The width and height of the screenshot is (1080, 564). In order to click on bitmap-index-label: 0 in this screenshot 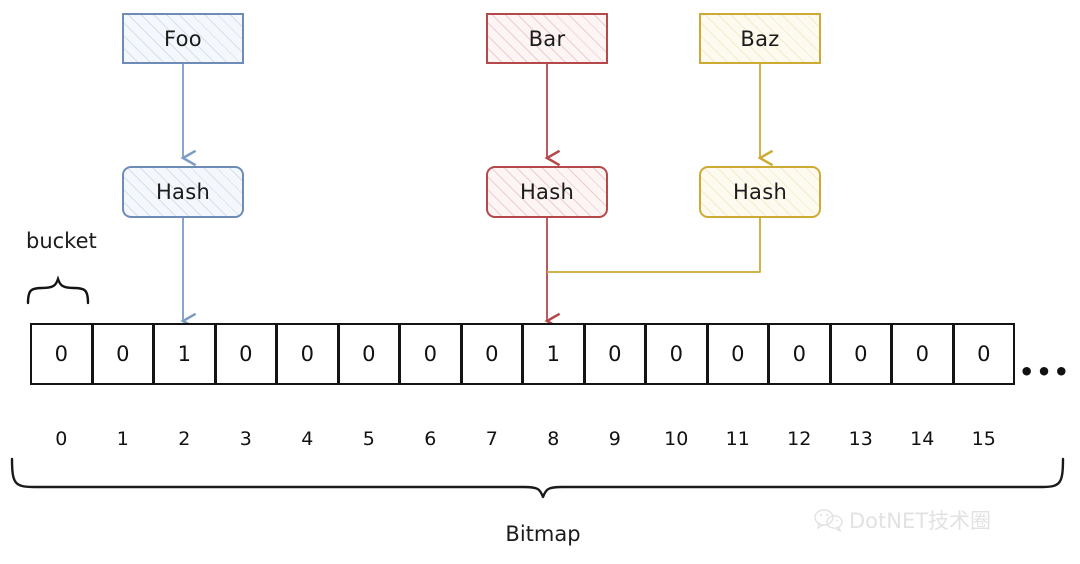, I will do `click(61, 439)`.